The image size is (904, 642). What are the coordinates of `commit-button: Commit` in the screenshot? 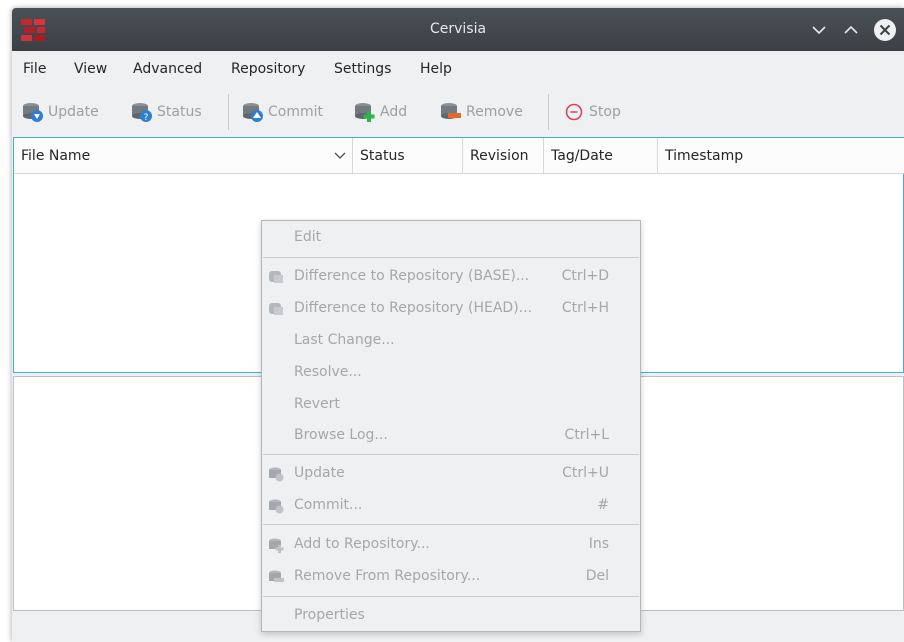 It's located at (282, 112).